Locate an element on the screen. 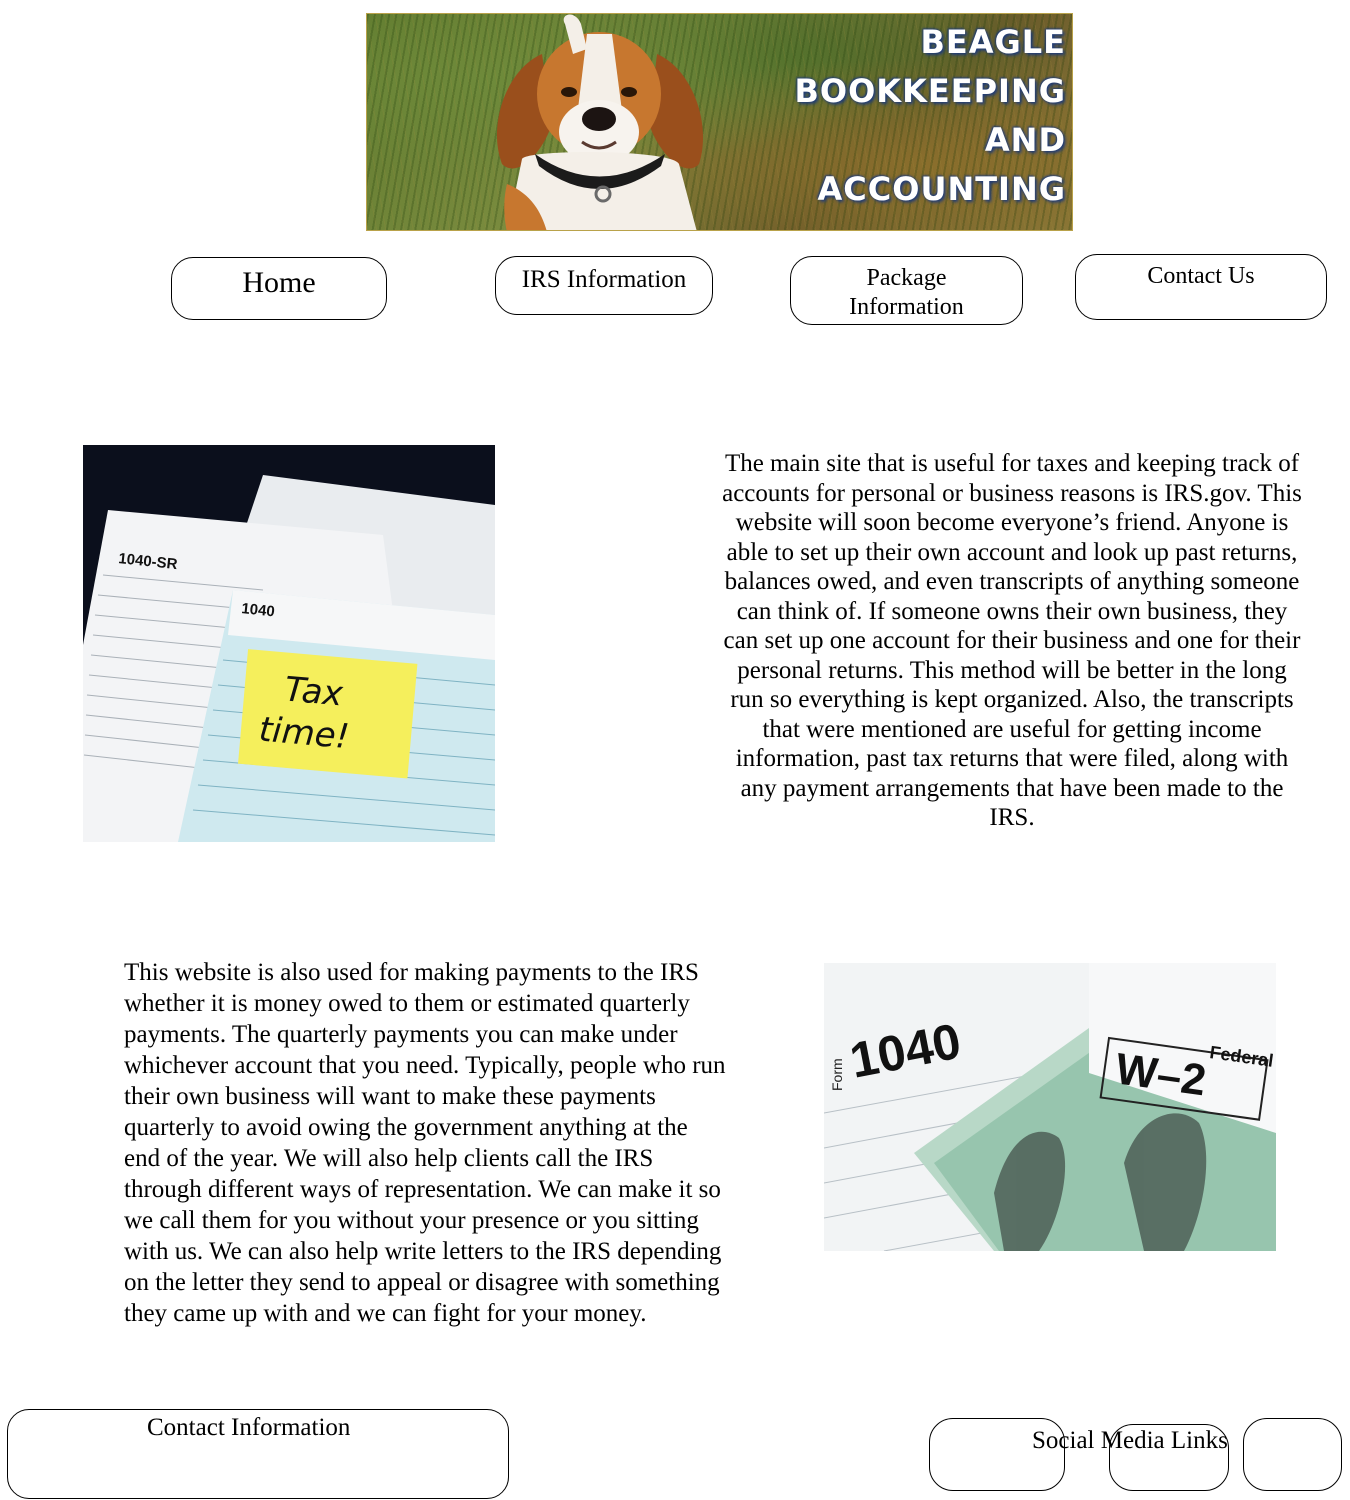 Image resolution: width=1350 pixels, height=1500 pixels. nav-package-information-button: Package Information is located at coordinates (906, 290).